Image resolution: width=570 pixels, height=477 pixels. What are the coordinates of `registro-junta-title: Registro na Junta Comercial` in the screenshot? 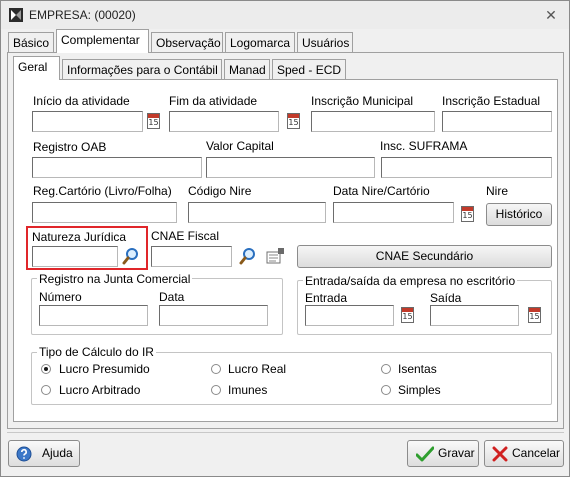 It's located at (115, 279).